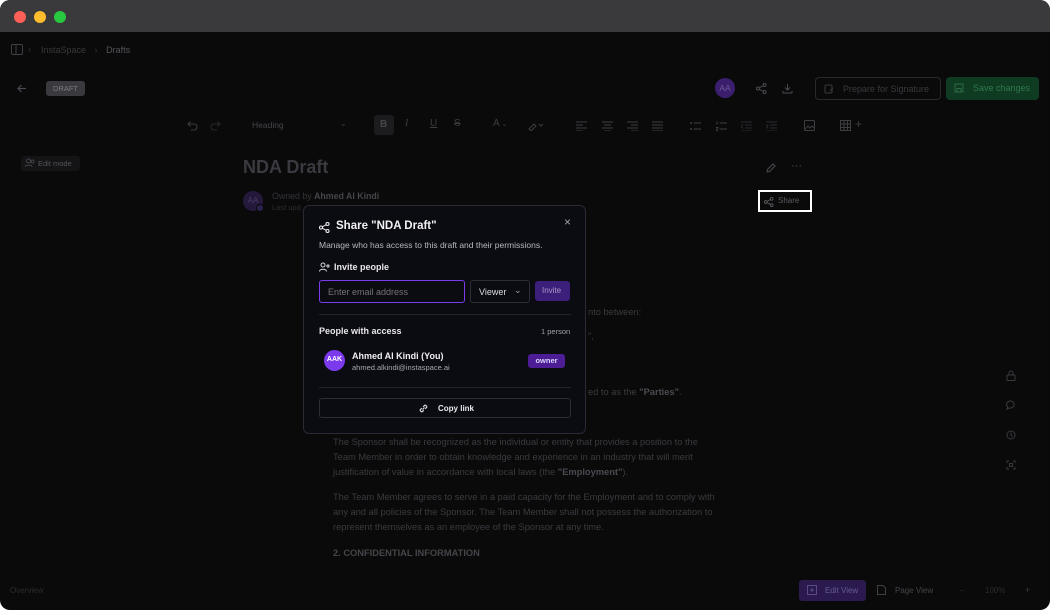  What do you see at coordinates (423, 408) in the screenshot?
I see `link-icon` at bounding box center [423, 408].